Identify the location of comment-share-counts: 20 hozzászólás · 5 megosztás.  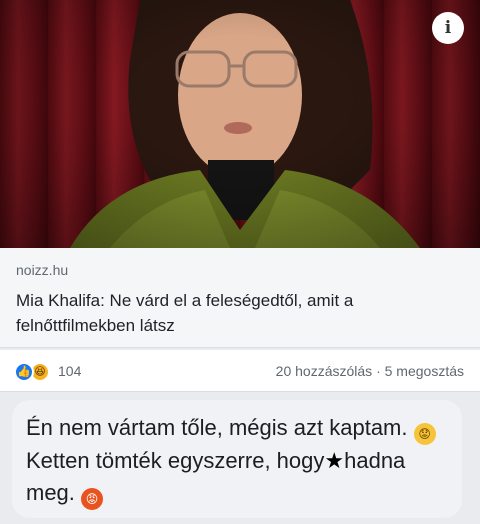
(370, 371).